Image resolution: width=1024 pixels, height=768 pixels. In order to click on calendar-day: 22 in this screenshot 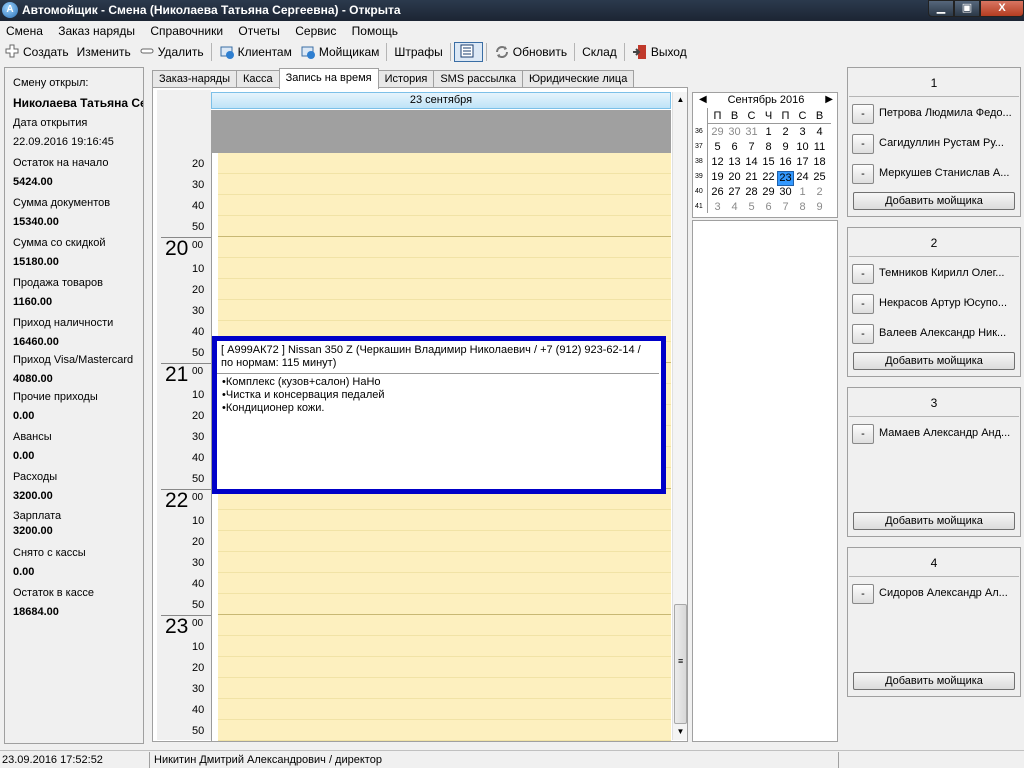, I will do `click(768, 177)`.